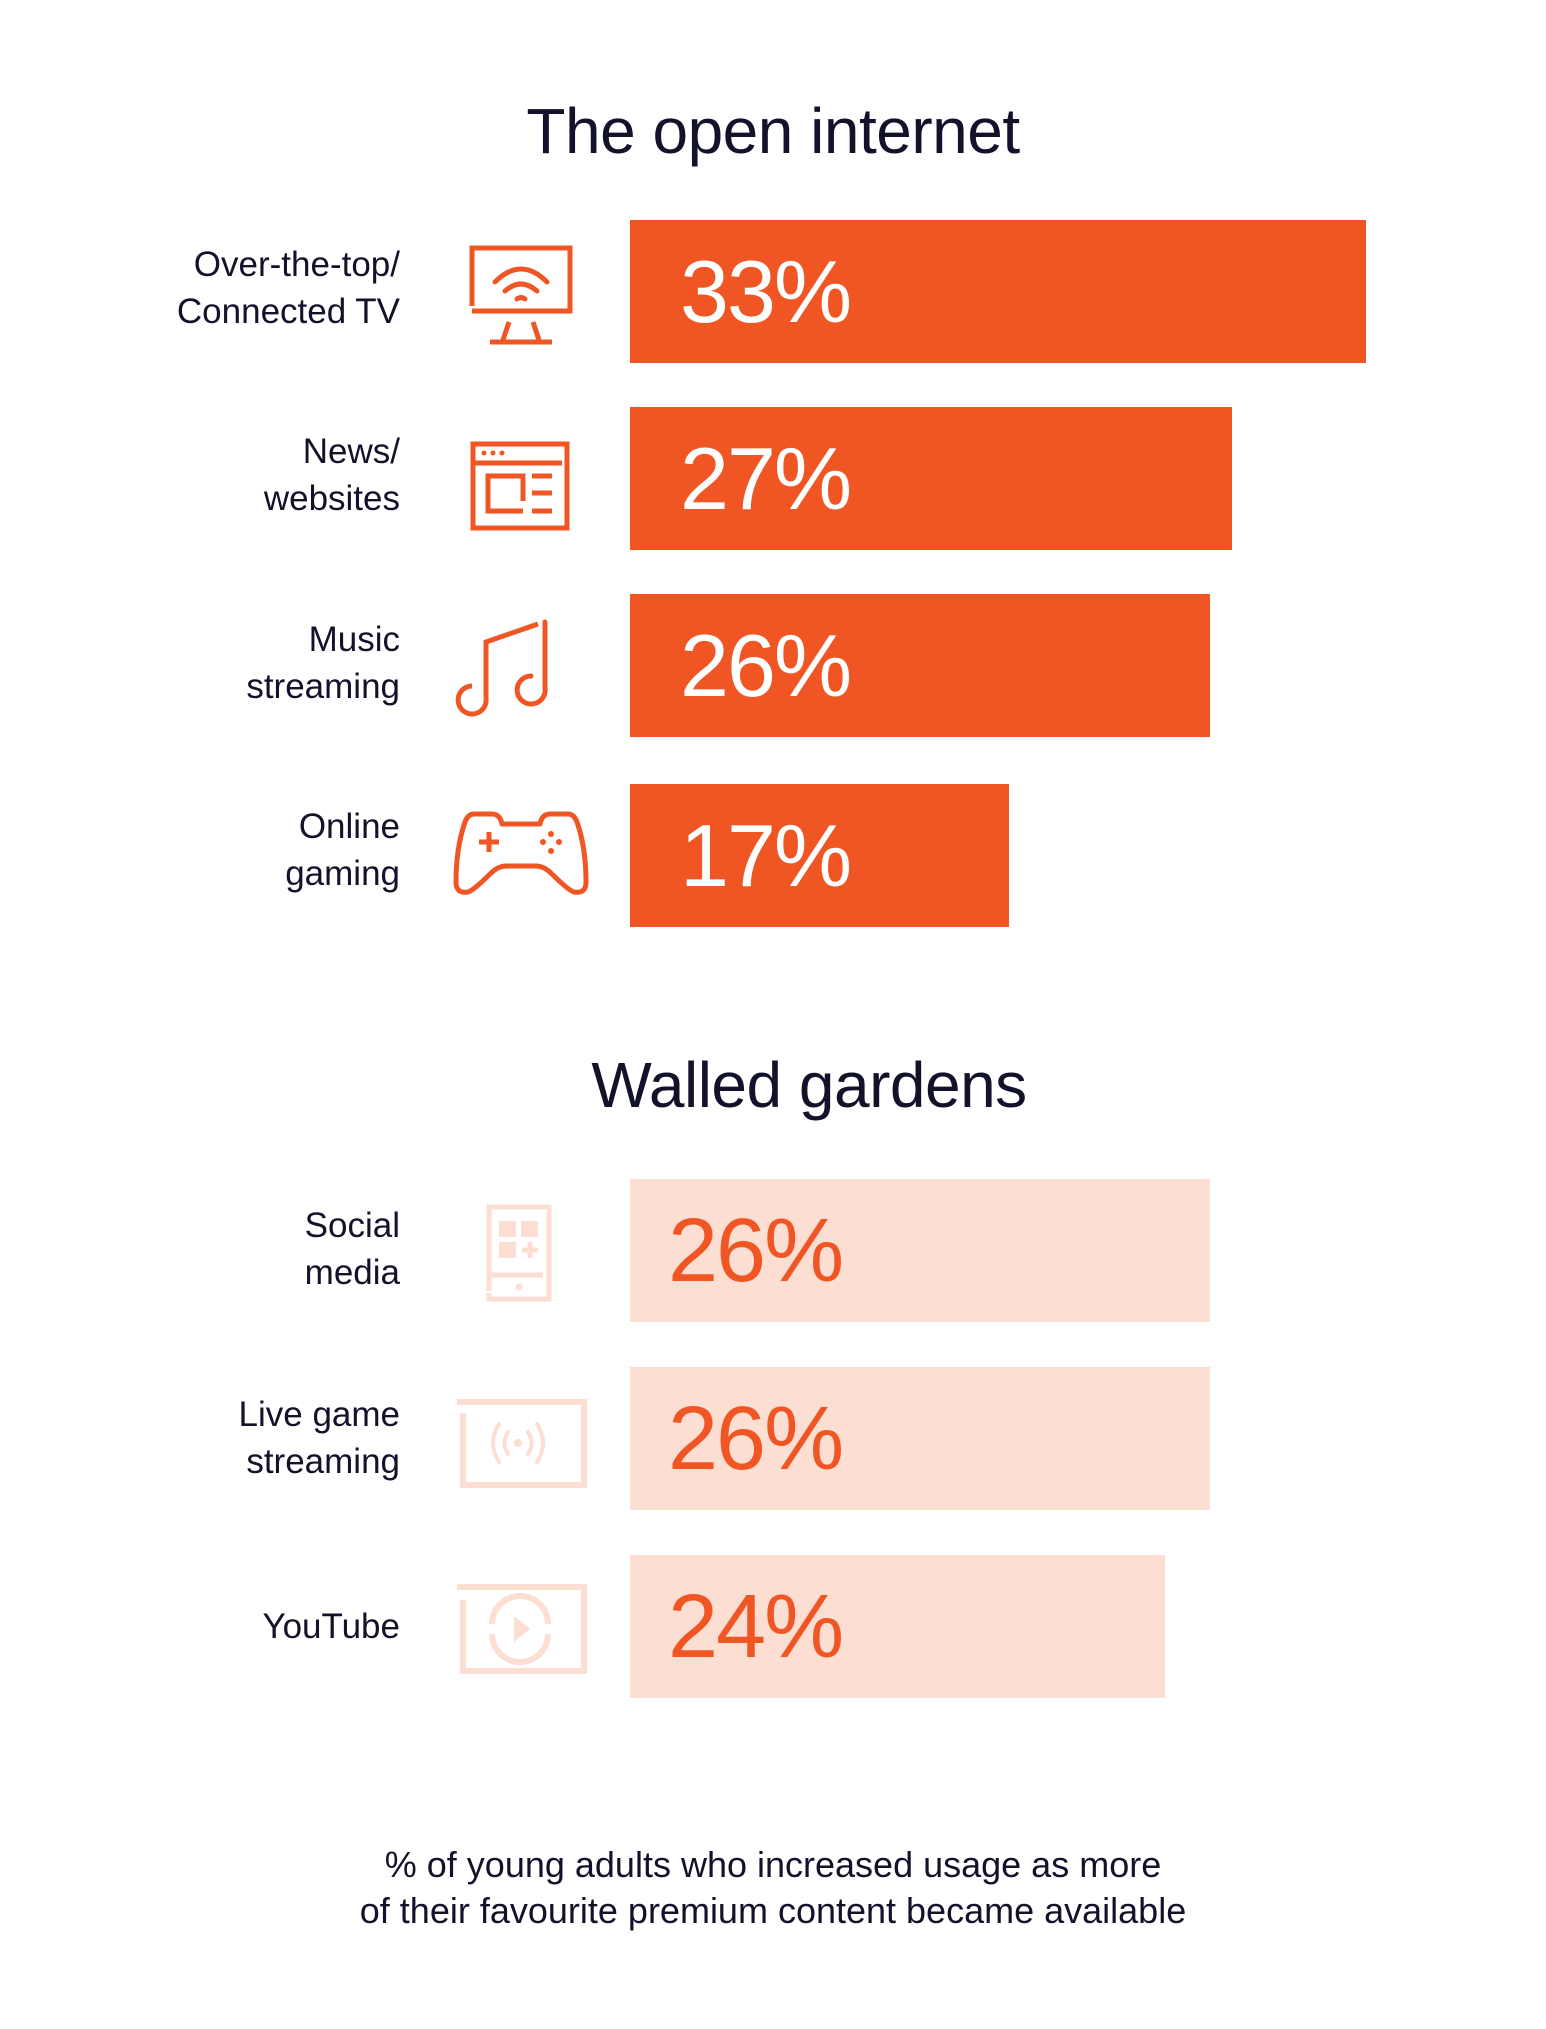  Describe the element at coordinates (520, 486) in the screenshot. I see `browser-window-icon` at that location.